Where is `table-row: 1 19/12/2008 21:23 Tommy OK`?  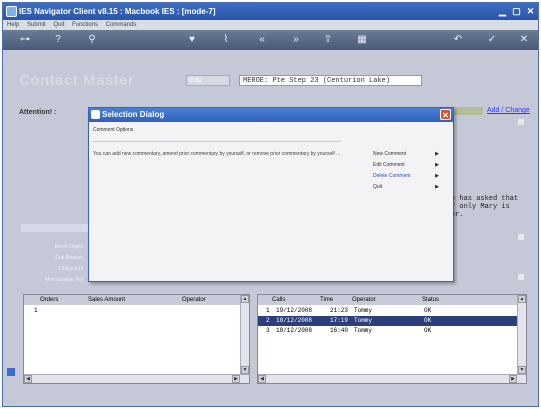 table-row: 1 19/12/2008 21:23 Tommy OK is located at coordinates (392, 311).